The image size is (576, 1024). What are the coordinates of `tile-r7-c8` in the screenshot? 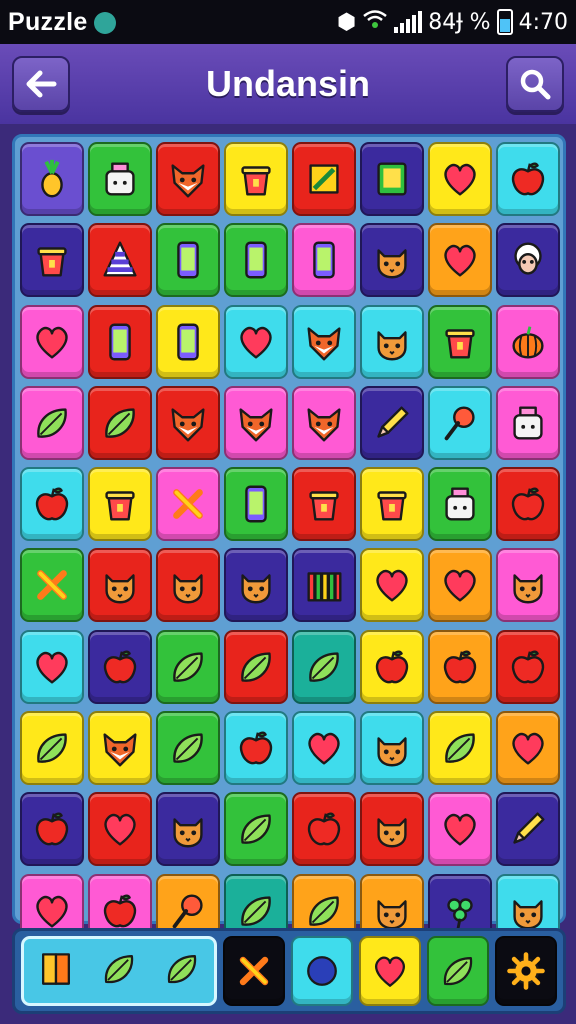 It's located at (528, 666).